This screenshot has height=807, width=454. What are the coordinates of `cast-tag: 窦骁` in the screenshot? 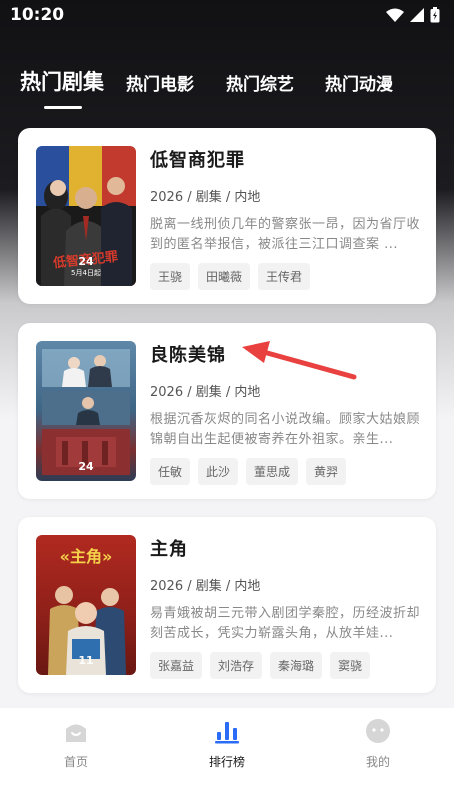 It's located at (350, 665).